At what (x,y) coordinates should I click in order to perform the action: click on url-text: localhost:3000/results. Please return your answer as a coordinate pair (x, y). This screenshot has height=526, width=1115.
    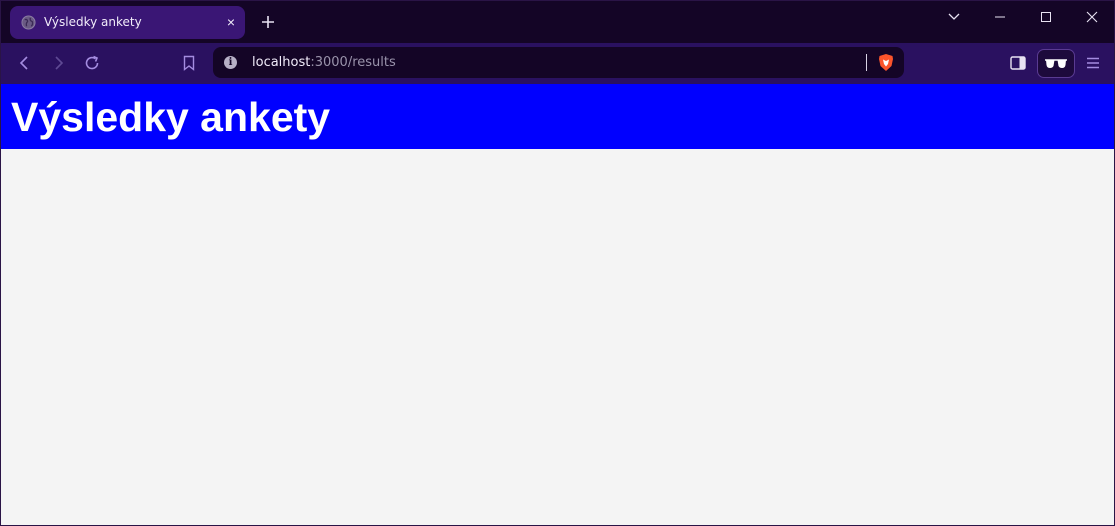
    Looking at the image, I should click on (324, 62).